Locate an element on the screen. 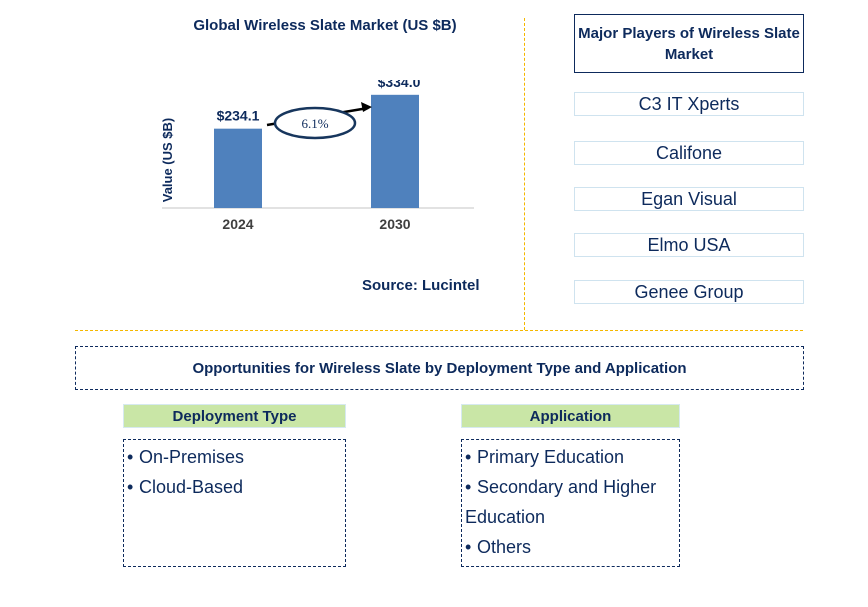 The height and width of the screenshot is (607, 868). list-item: • On-Premises is located at coordinates (234, 457).